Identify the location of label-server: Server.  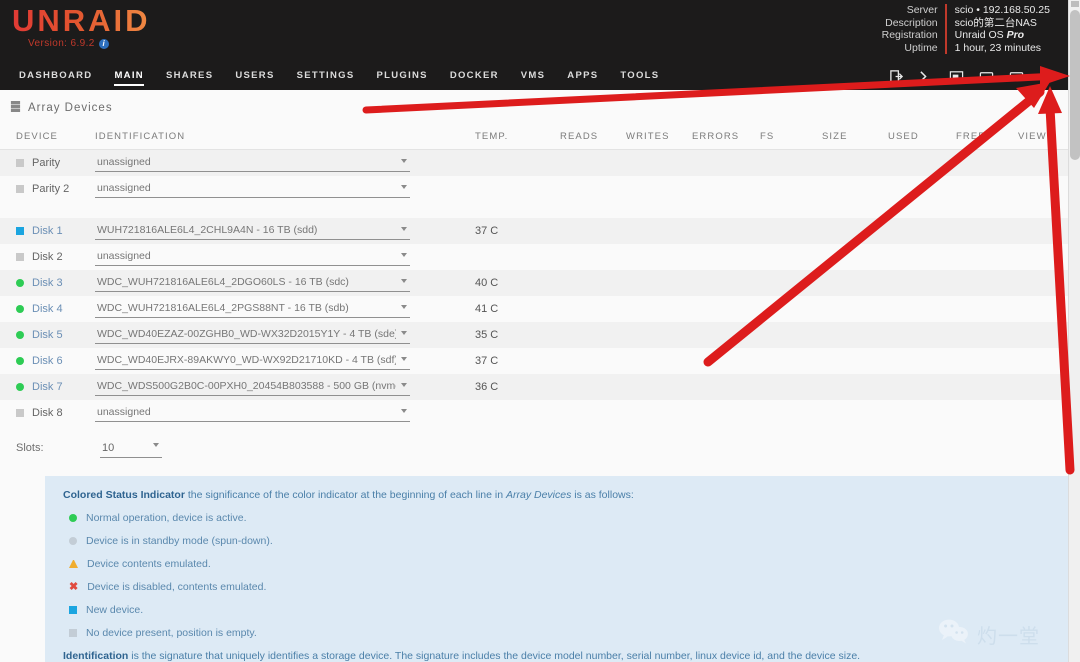
(922, 10).